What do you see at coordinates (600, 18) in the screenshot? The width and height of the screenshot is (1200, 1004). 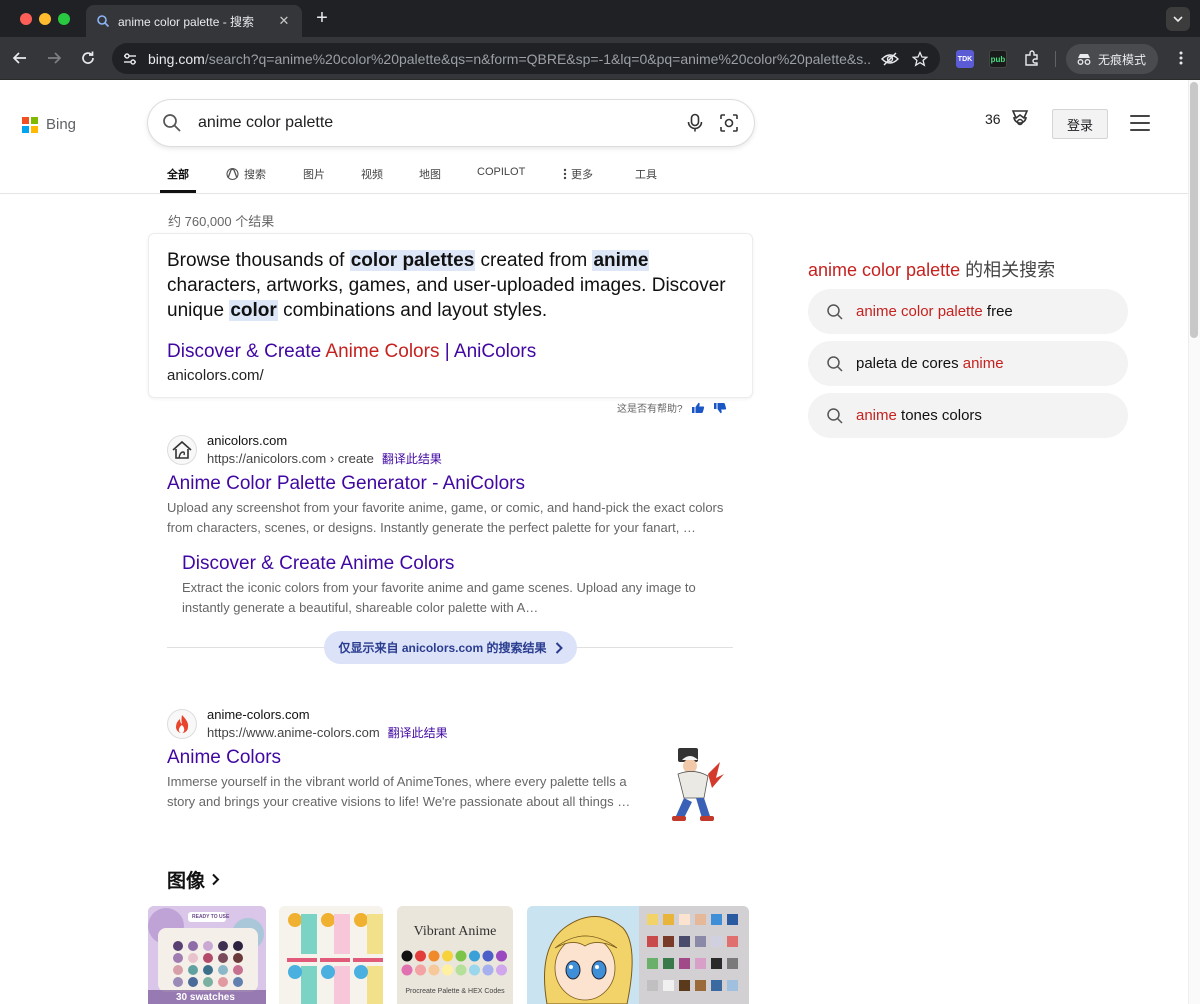 I see `browser-tab-bar: anime color palette - 搜索 ✕ +` at bounding box center [600, 18].